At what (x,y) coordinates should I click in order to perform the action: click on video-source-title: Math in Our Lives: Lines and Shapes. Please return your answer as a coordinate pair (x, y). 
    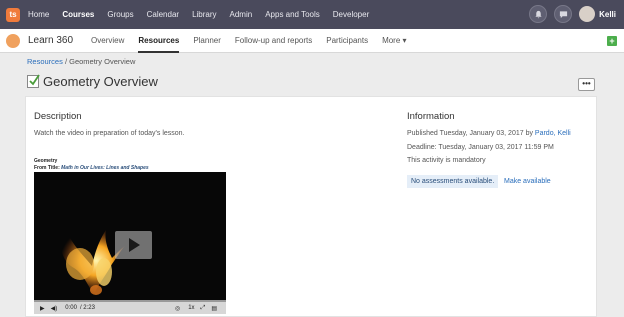
    Looking at the image, I should click on (105, 168).